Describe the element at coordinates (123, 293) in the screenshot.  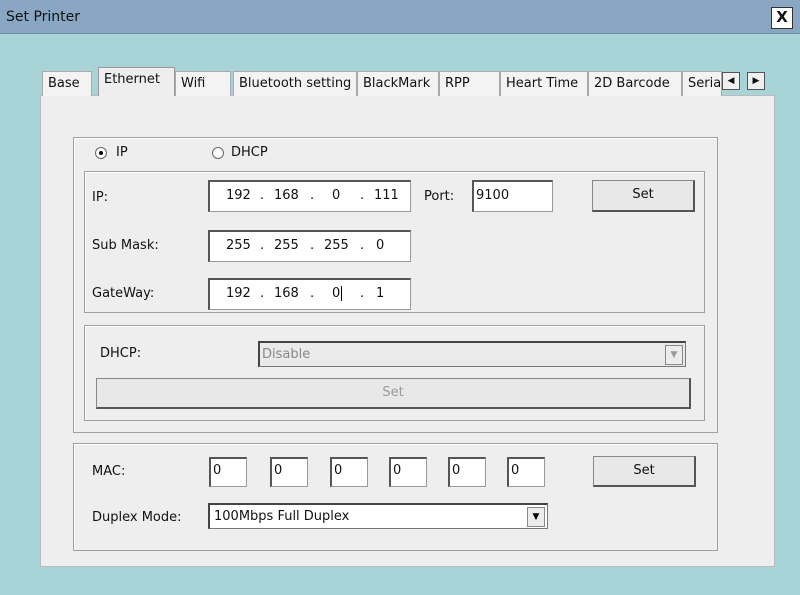
I see `gateway-label: GateWay:` at that location.